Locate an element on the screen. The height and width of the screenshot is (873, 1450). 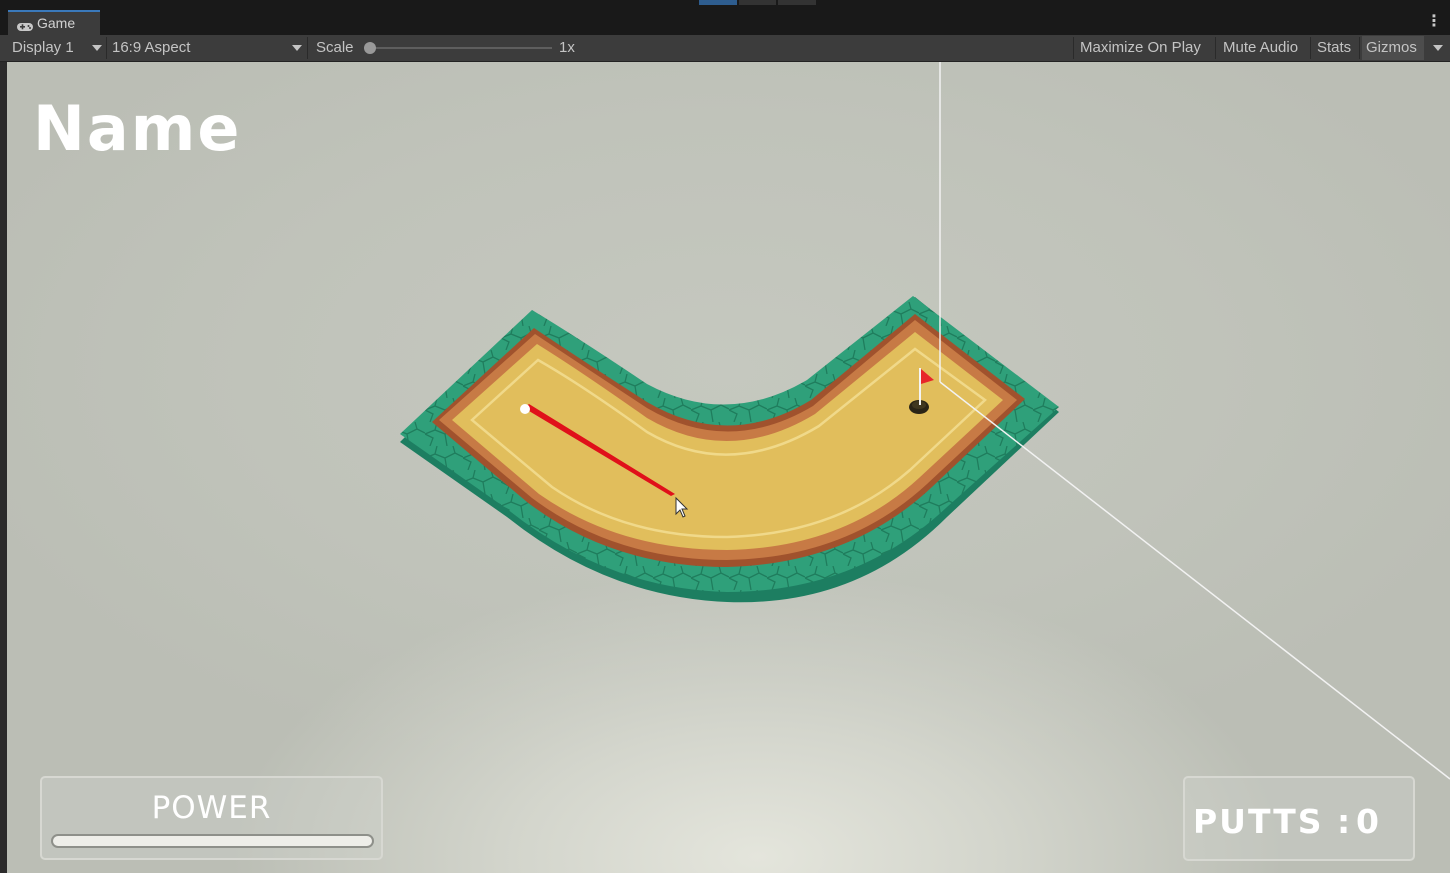
scale-value: 1x is located at coordinates (567, 47).